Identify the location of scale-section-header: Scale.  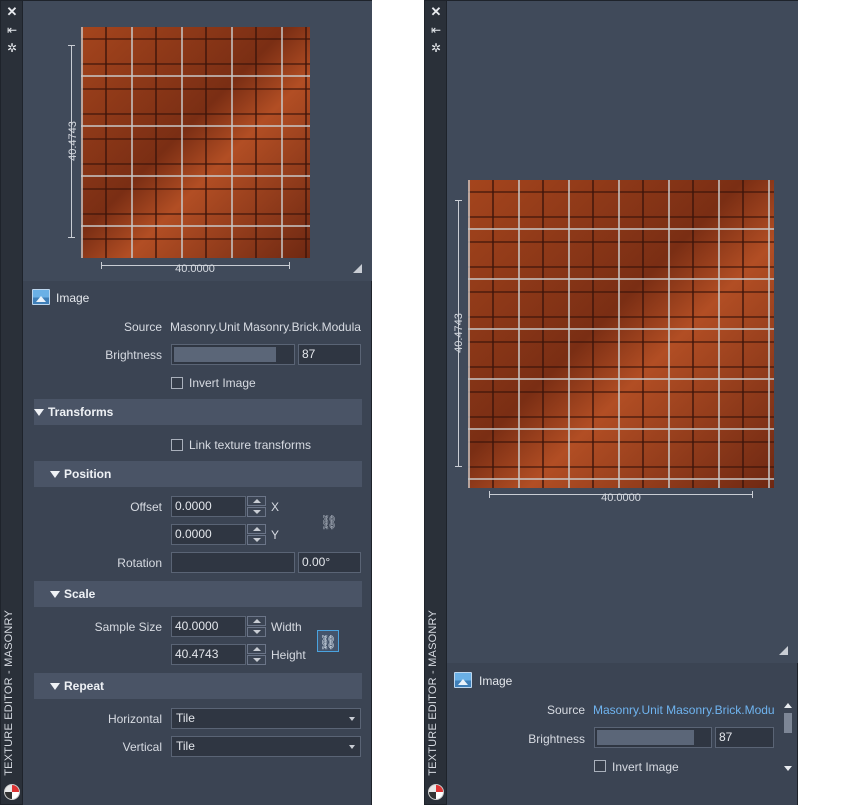
(198, 594).